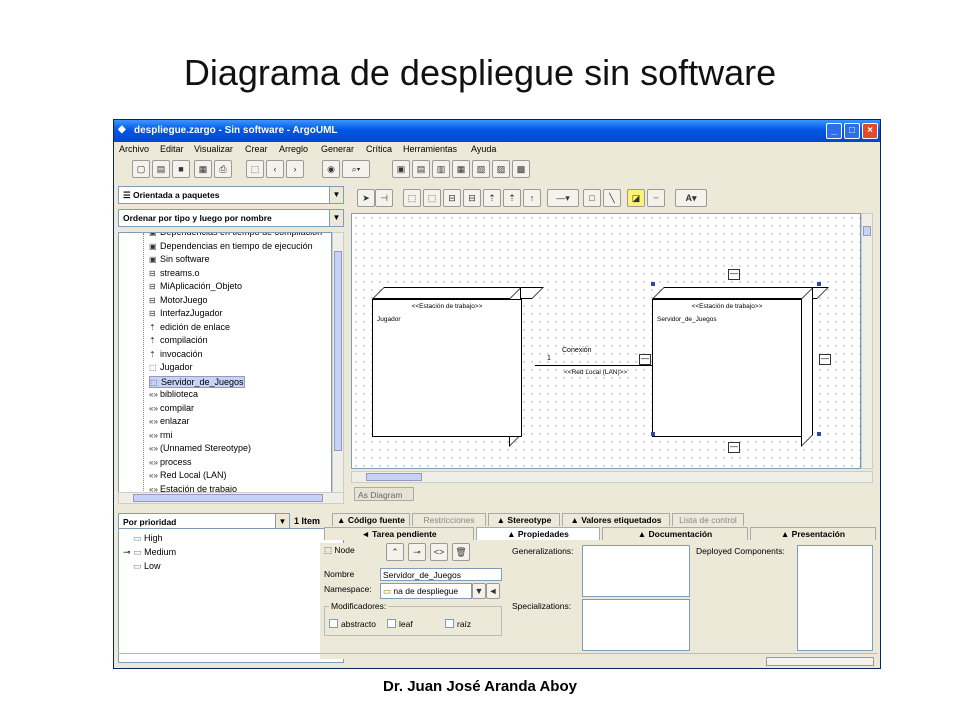 The width and height of the screenshot is (960, 720). I want to click on comment-link-icon: ┈, so click(656, 198).